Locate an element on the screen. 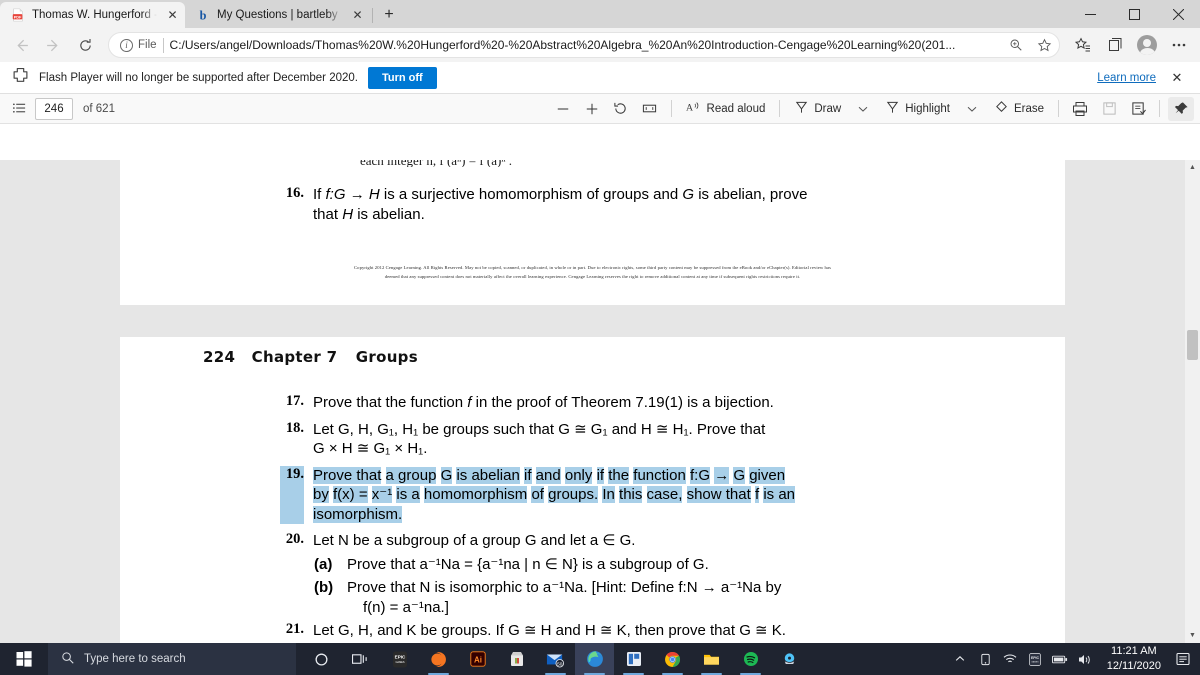  taskbar-items: EPIC GAMES Ai 50 is located at coordinates (555, 659).